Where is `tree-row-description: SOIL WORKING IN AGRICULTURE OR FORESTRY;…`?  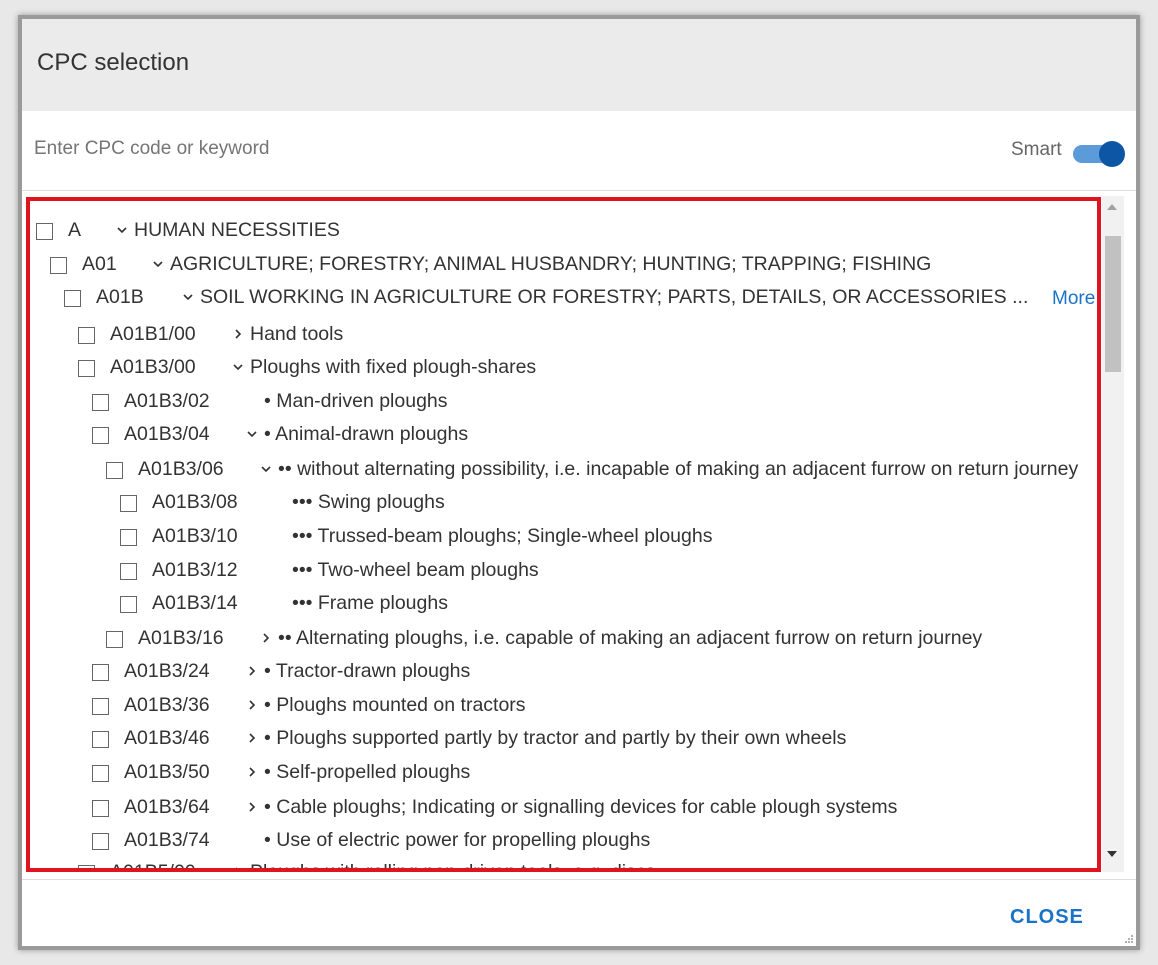
tree-row-description: SOIL WORKING IN AGRICULTURE OR FORESTRY;… is located at coordinates (614, 297).